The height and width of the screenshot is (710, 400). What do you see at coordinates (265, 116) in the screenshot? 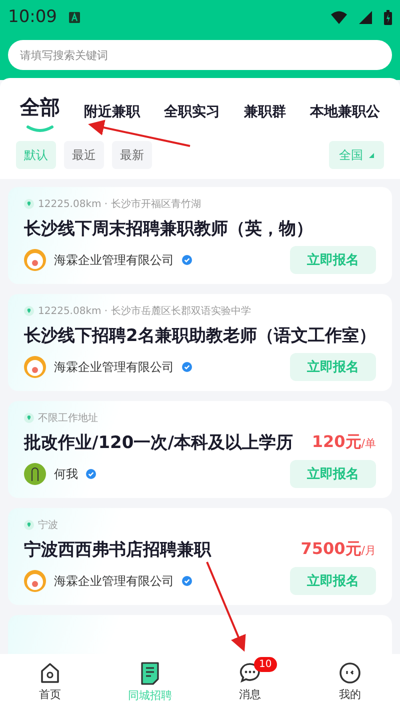
I see `category-tab: 兼职群` at bounding box center [265, 116].